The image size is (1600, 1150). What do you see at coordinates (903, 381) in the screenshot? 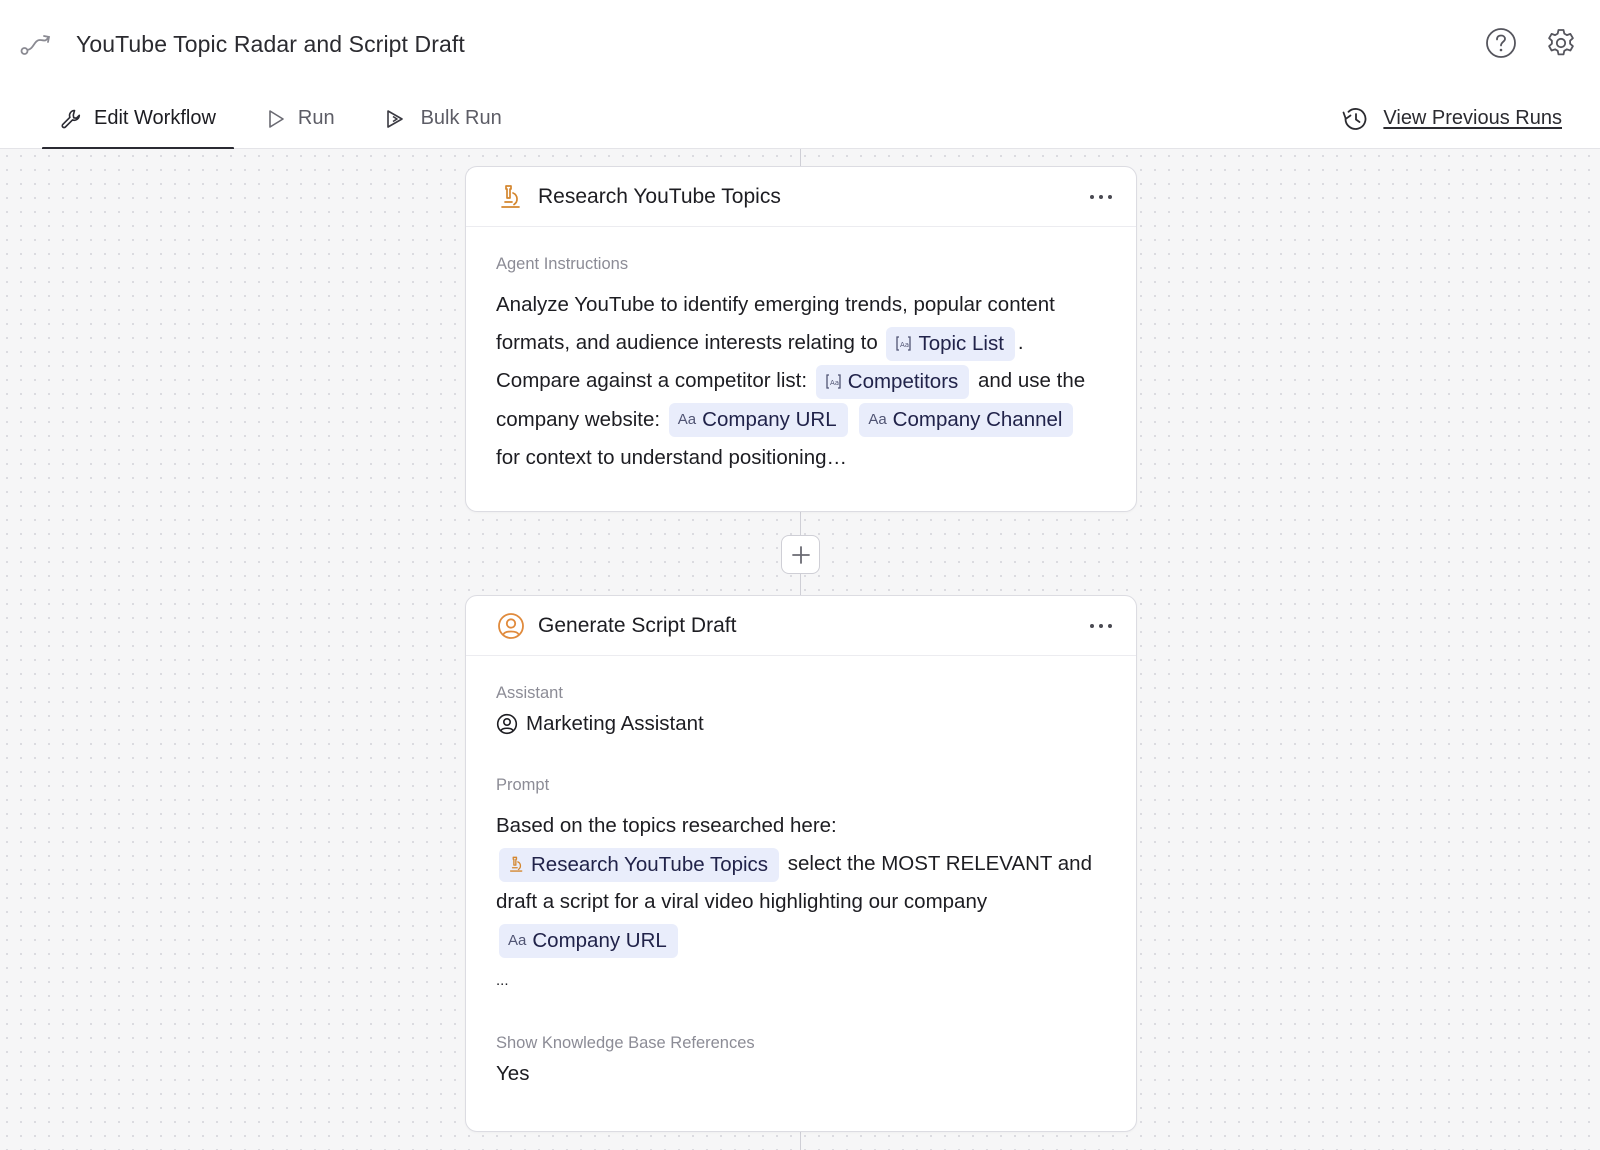
I see `chip-label: Competitors` at bounding box center [903, 381].